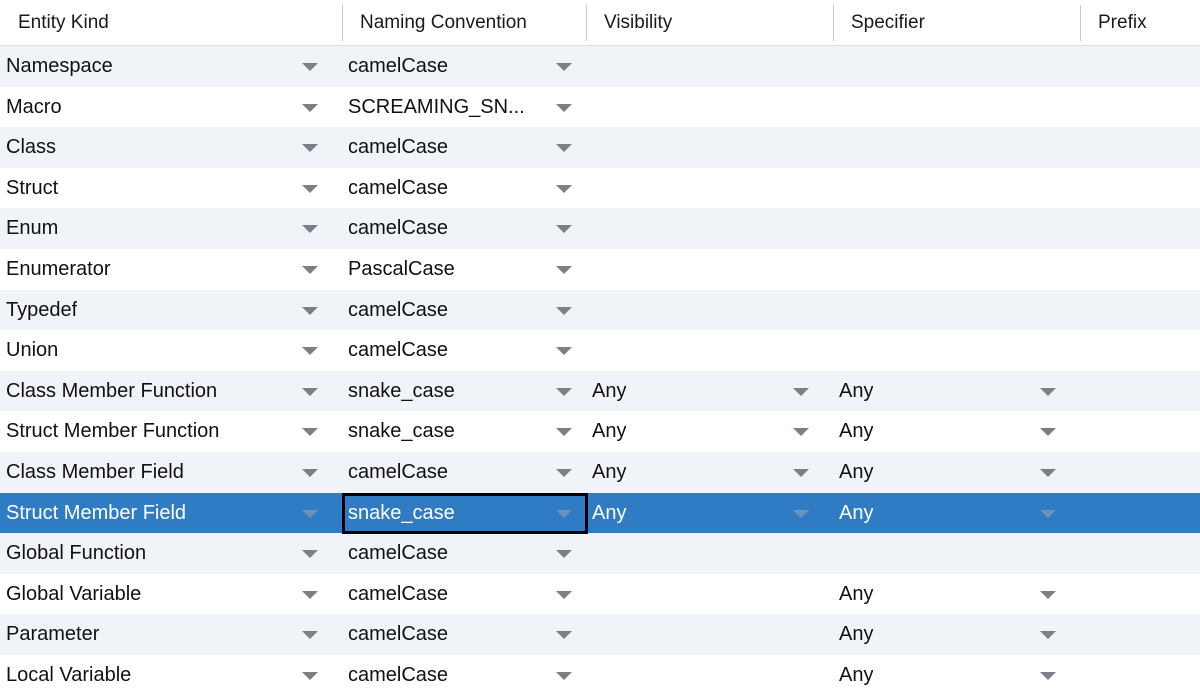  What do you see at coordinates (171, 22) in the screenshot?
I see `column-header-entity_kind: Entity Kind` at bounding box center [171, 22].